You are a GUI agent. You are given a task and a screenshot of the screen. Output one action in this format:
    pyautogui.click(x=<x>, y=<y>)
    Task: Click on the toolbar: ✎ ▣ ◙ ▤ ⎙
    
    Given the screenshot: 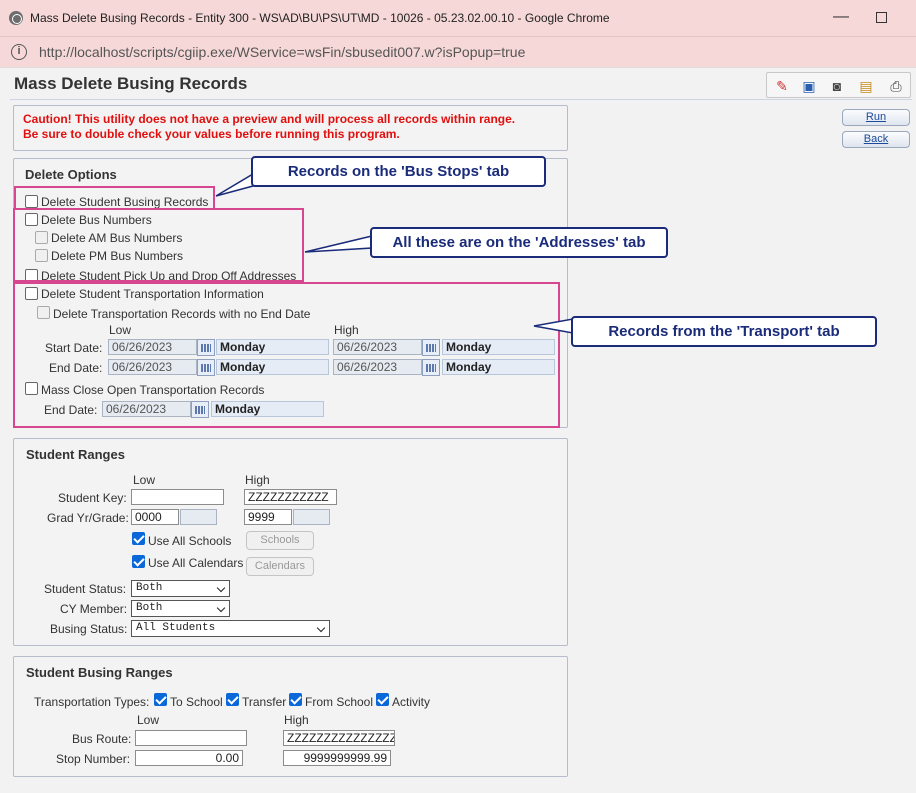 What is the action you would take?
    pyautogui.click(x=838, y=85)
    